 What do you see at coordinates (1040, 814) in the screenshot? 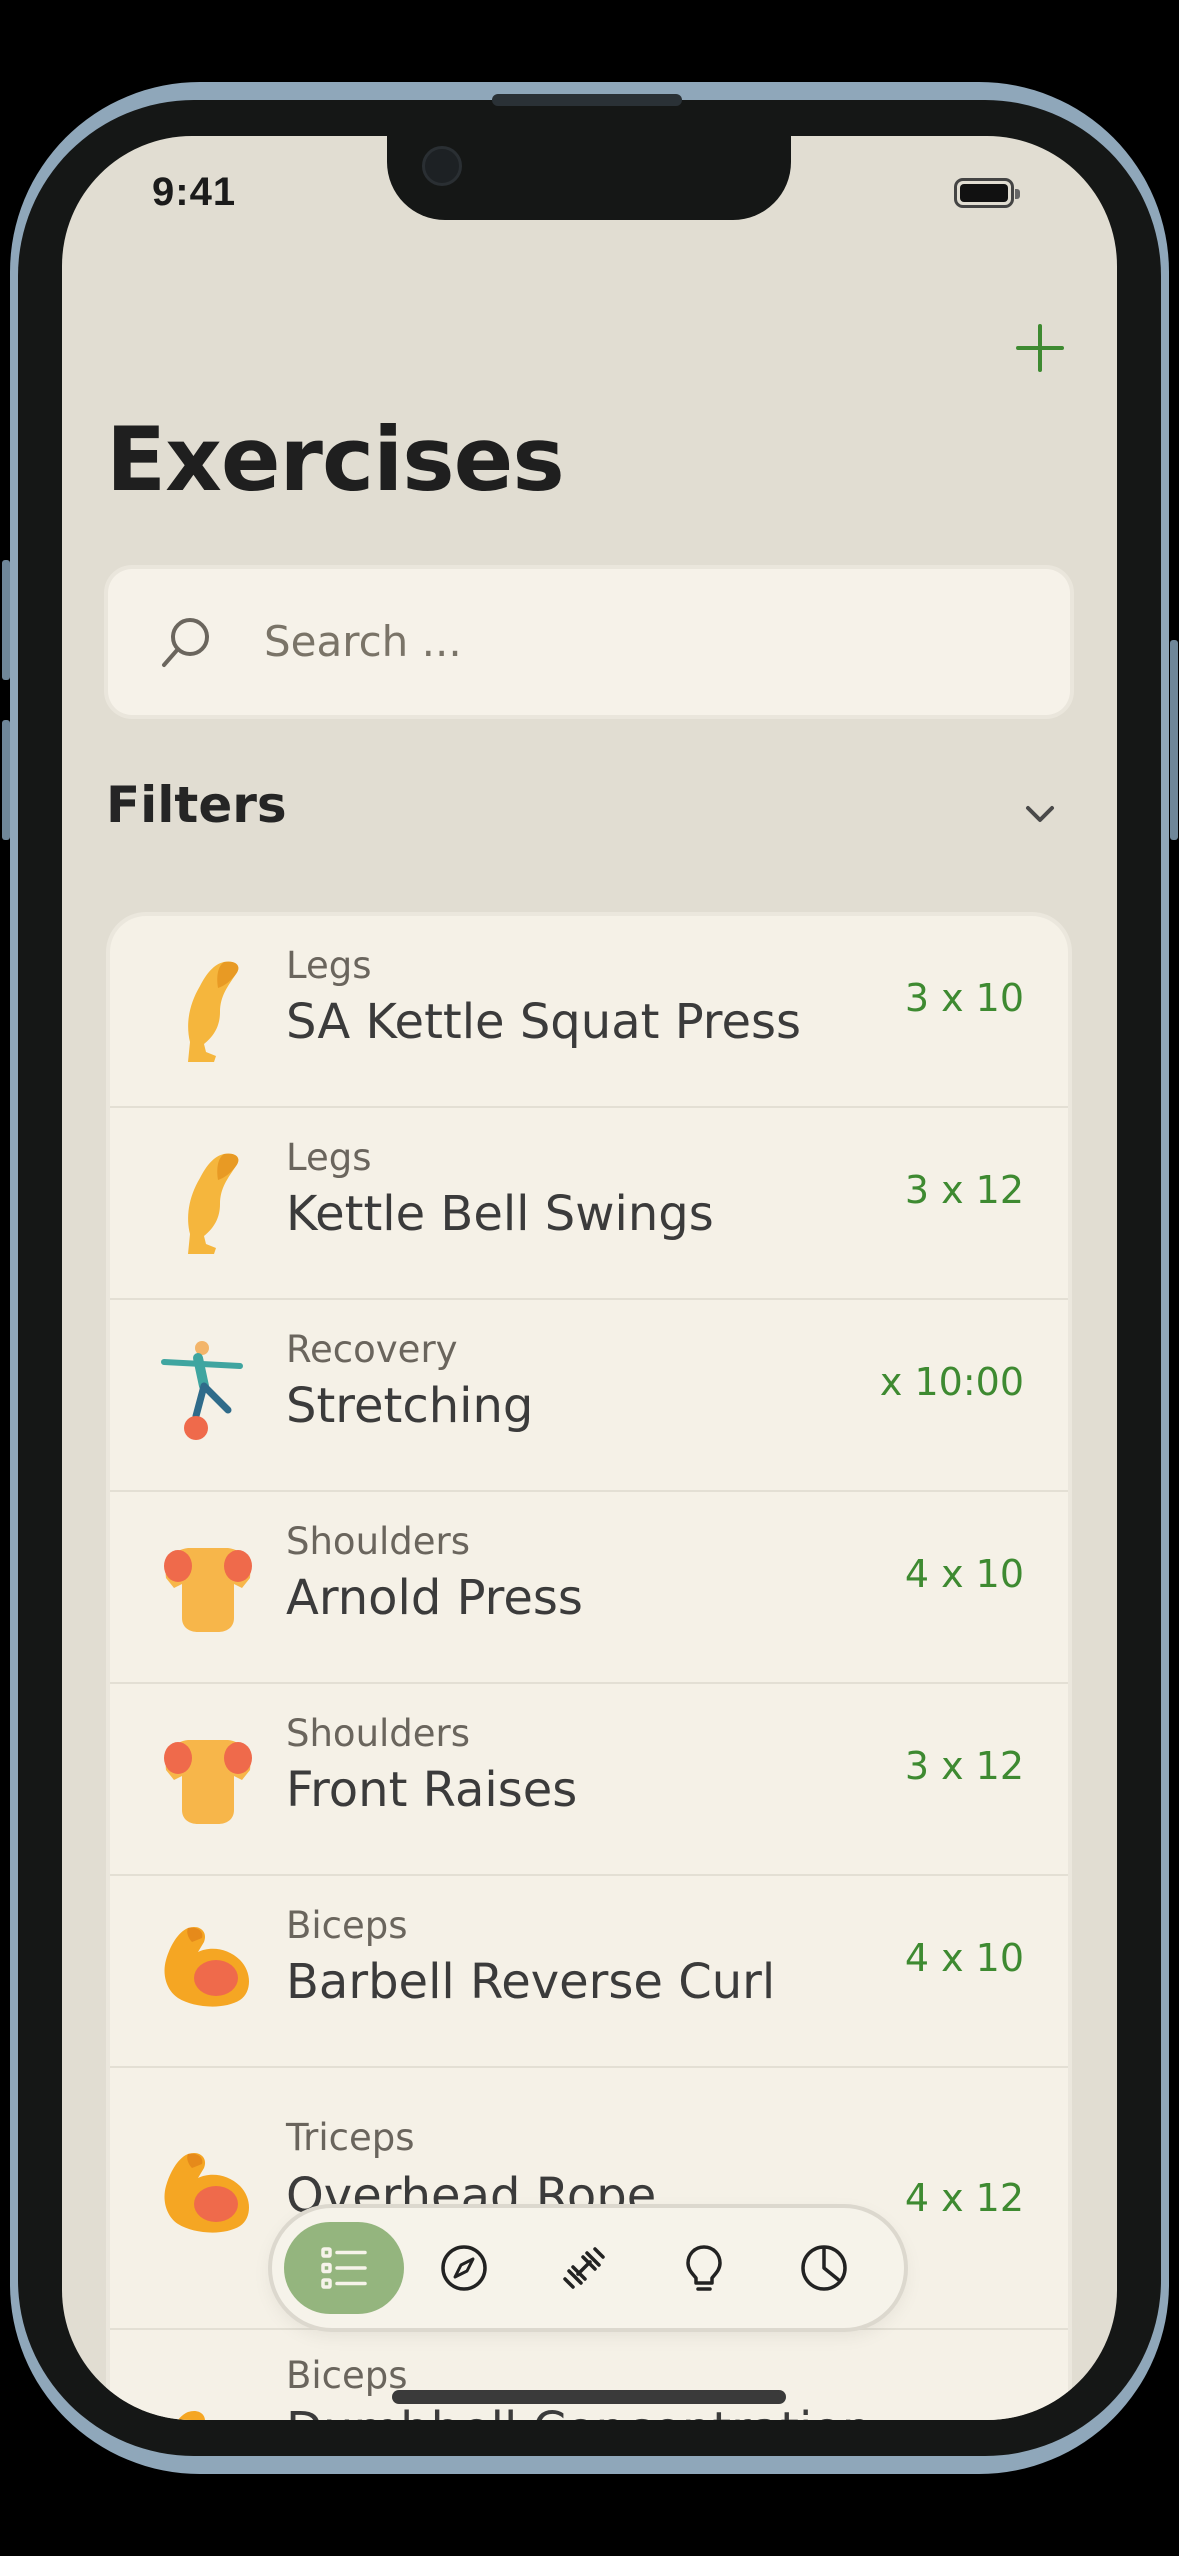
I see `chevron-down-icon` at bounding box center [1040, 814].